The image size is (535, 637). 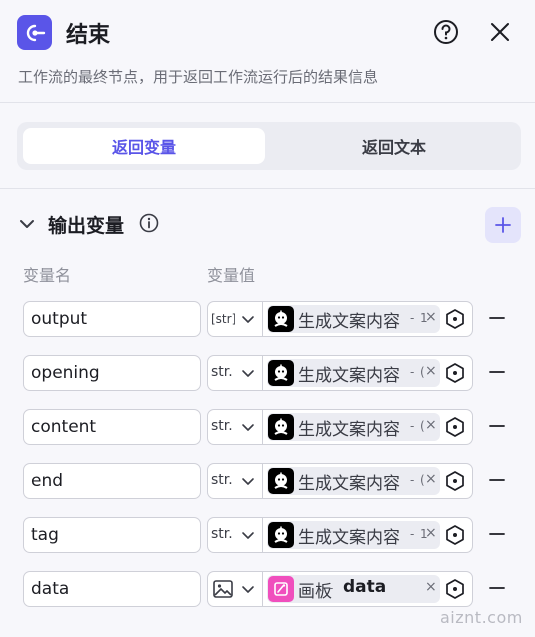 I want to click on column-header-value: 变量值, so click(x=231, y=275).